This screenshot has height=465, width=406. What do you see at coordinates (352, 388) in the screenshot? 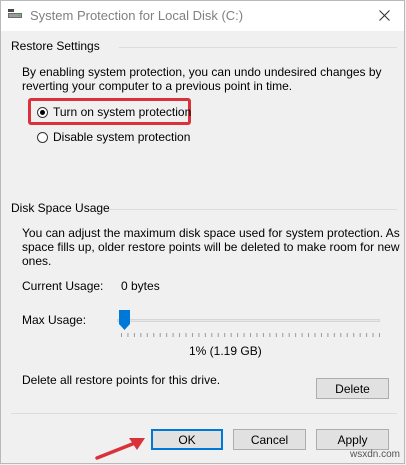
I see `delete-button: Delete` at bounding box center [352, 388].